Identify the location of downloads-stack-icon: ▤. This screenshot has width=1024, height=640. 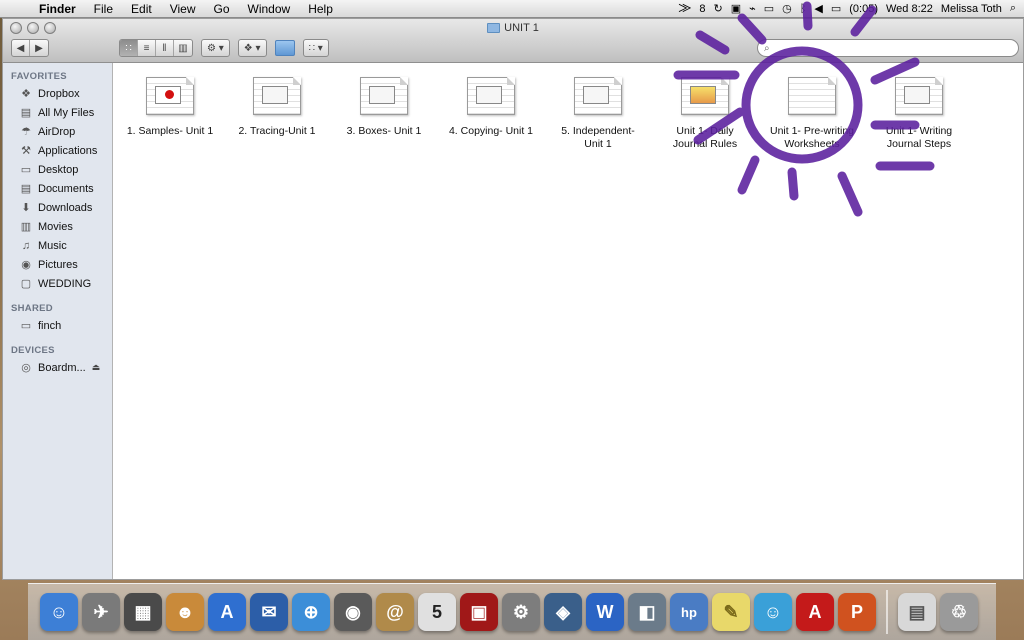
(917, 612).